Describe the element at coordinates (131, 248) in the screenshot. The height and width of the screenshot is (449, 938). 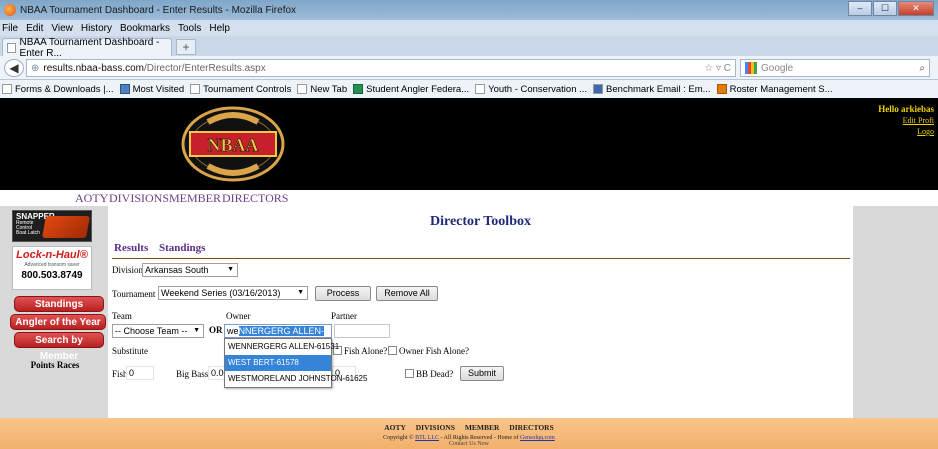
I see `results-link: Results` at that location.